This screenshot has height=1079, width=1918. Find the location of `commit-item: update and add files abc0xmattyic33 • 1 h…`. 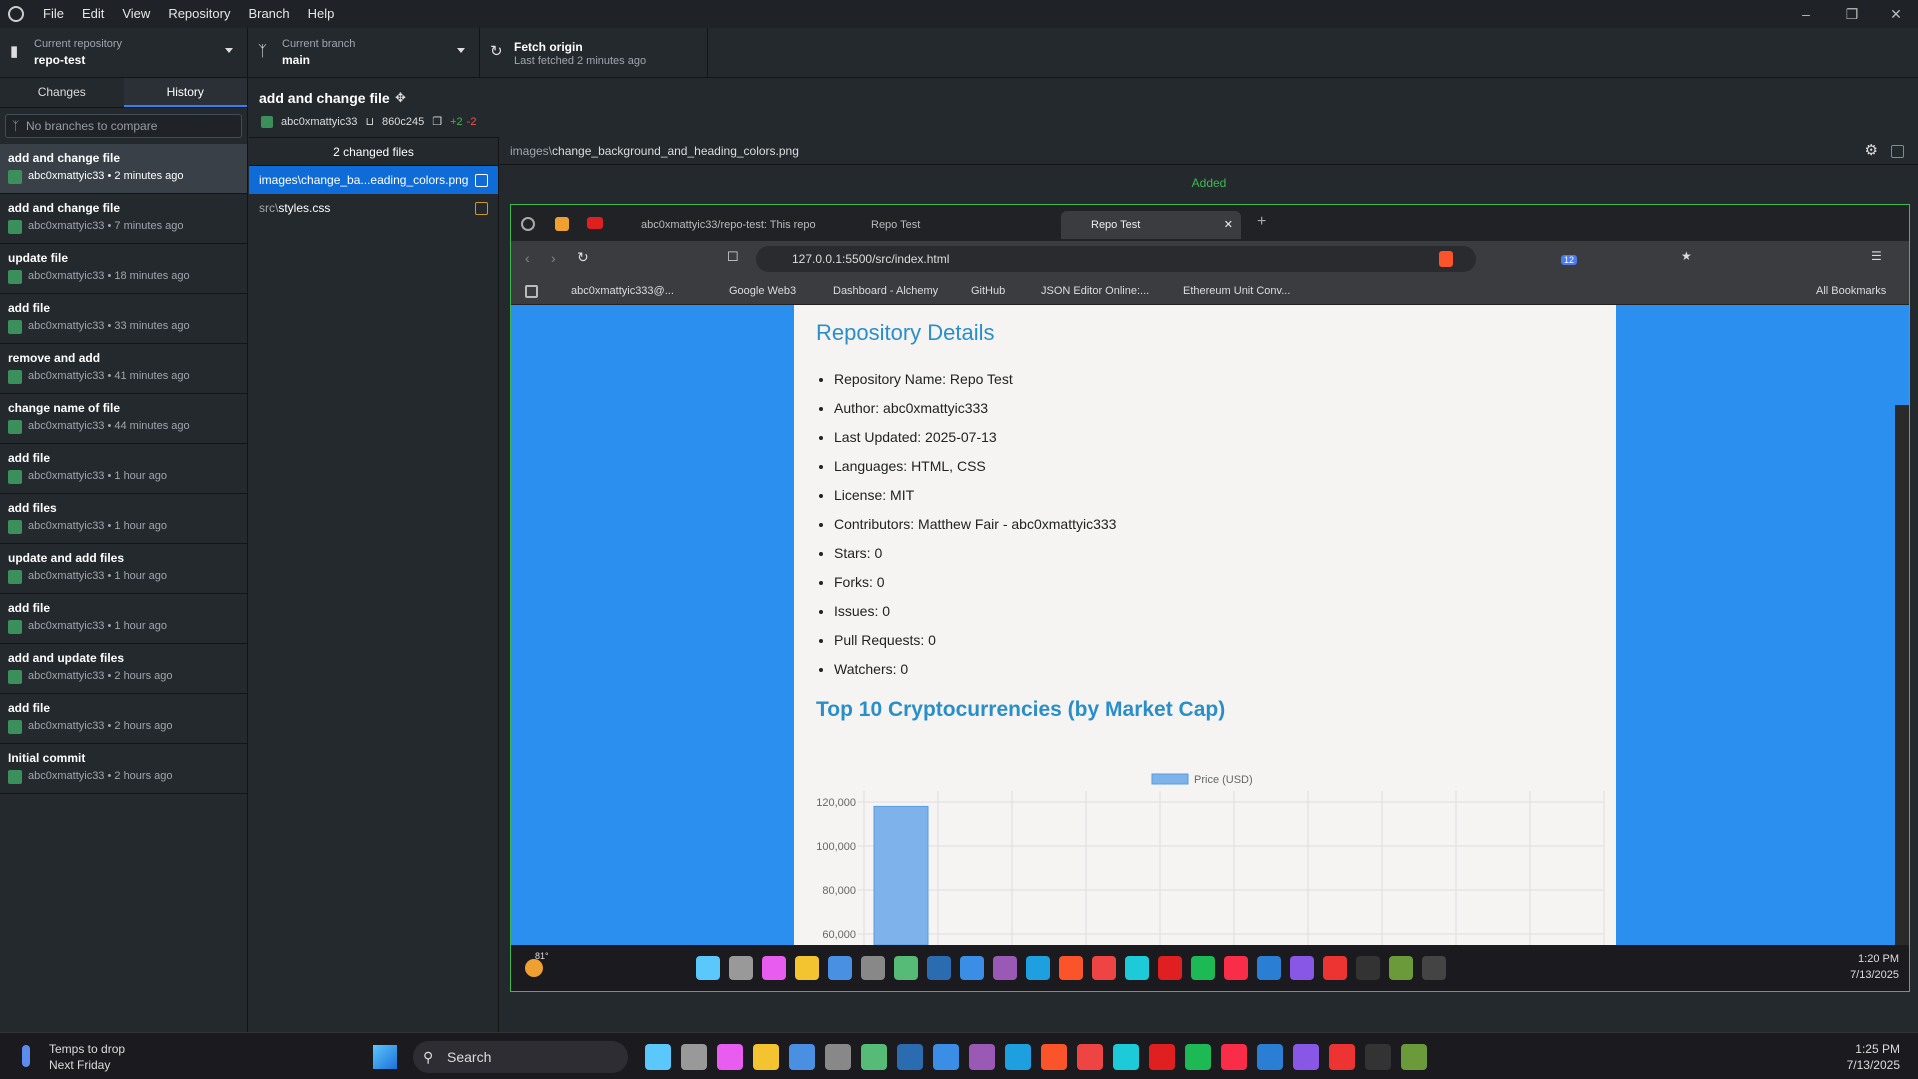

commit-item: update and add files abc0xmattyic33 • 1 h… is located at coordinates (123, 569).